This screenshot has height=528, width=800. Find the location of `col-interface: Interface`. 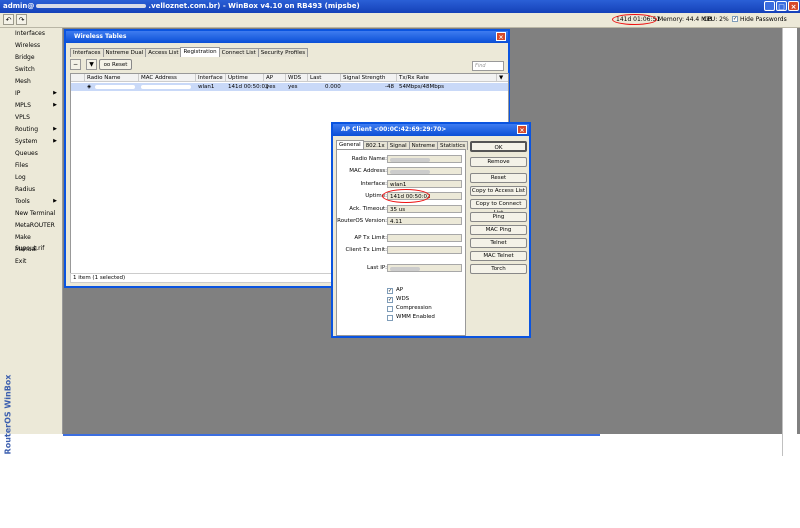

col-interface: Interface is located at coordinates (211, 78).